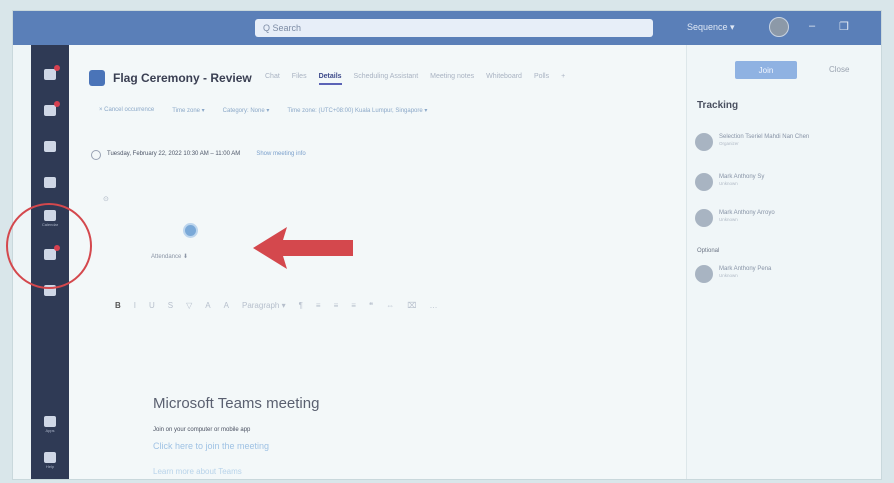  Describe the element at coordinates (202, 430) in the screenshot. I see `join-instructions: Join on your computer or mobile app` at that location.